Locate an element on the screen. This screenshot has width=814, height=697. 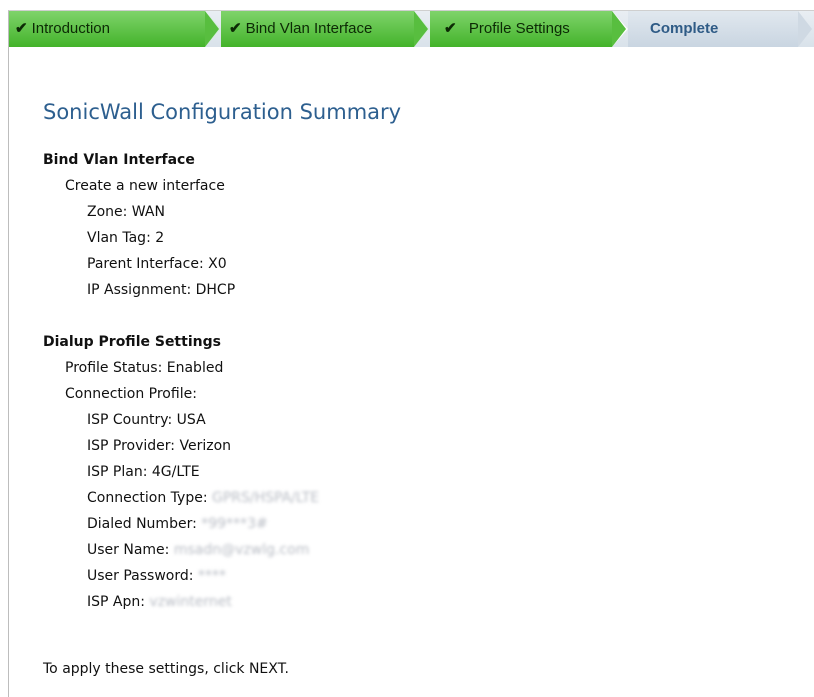
user-name-label: User Name: is located at coordinates (128, 550).